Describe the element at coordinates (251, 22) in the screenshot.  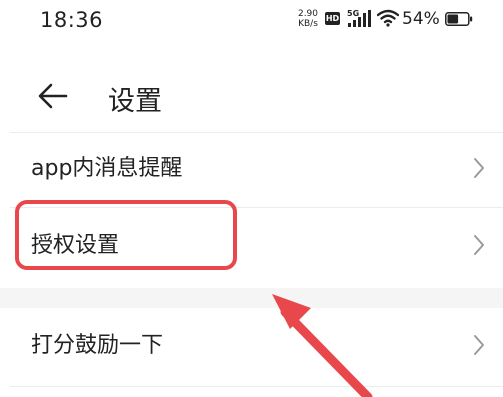
I see `status-bar: 18:36 2.90 KB/s HD 5G 54%` at that location.